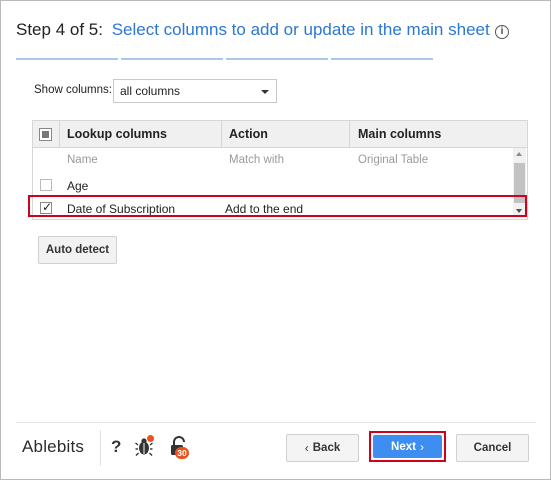 This screenshot has height=480, width=551. I want to click on step-progress, so click(224, 59).